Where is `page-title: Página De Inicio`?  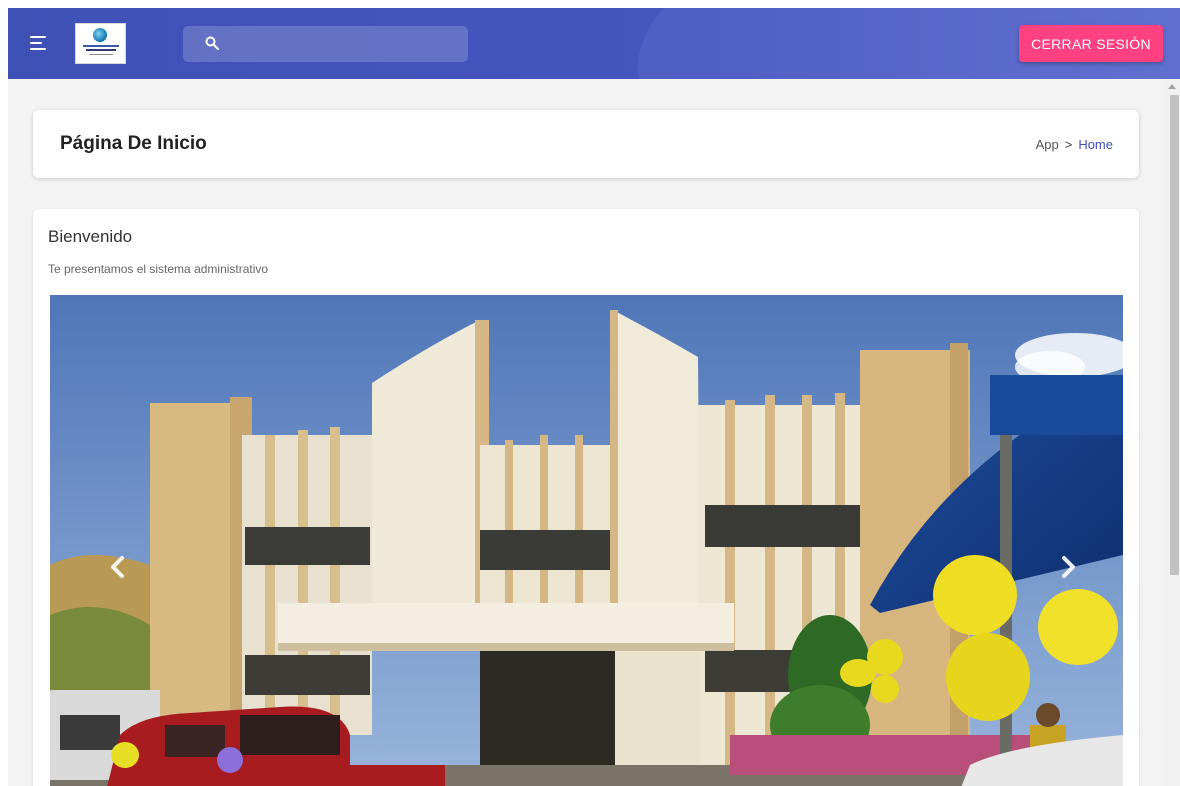
page-title: Página De Inicio is located at coordinates (133, 143).